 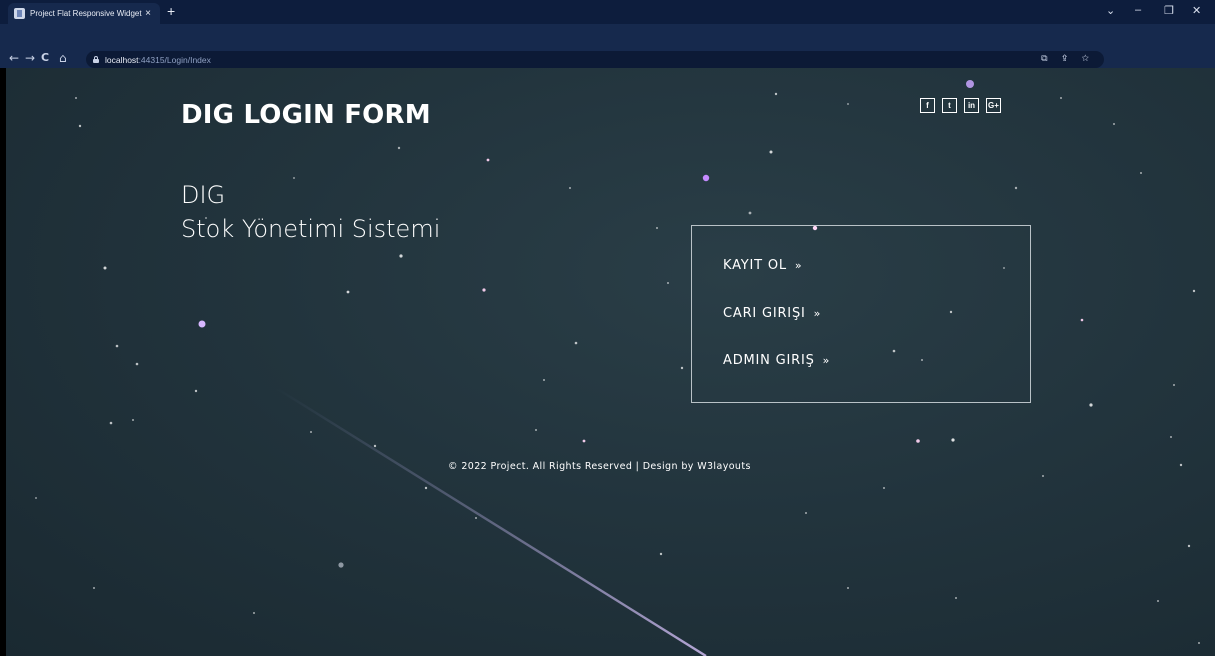 What do you see at coordinates (306, 115) in the screenshot?
I see `page-title: DIG LOGIN FORM` at bounding box center [306, 115].